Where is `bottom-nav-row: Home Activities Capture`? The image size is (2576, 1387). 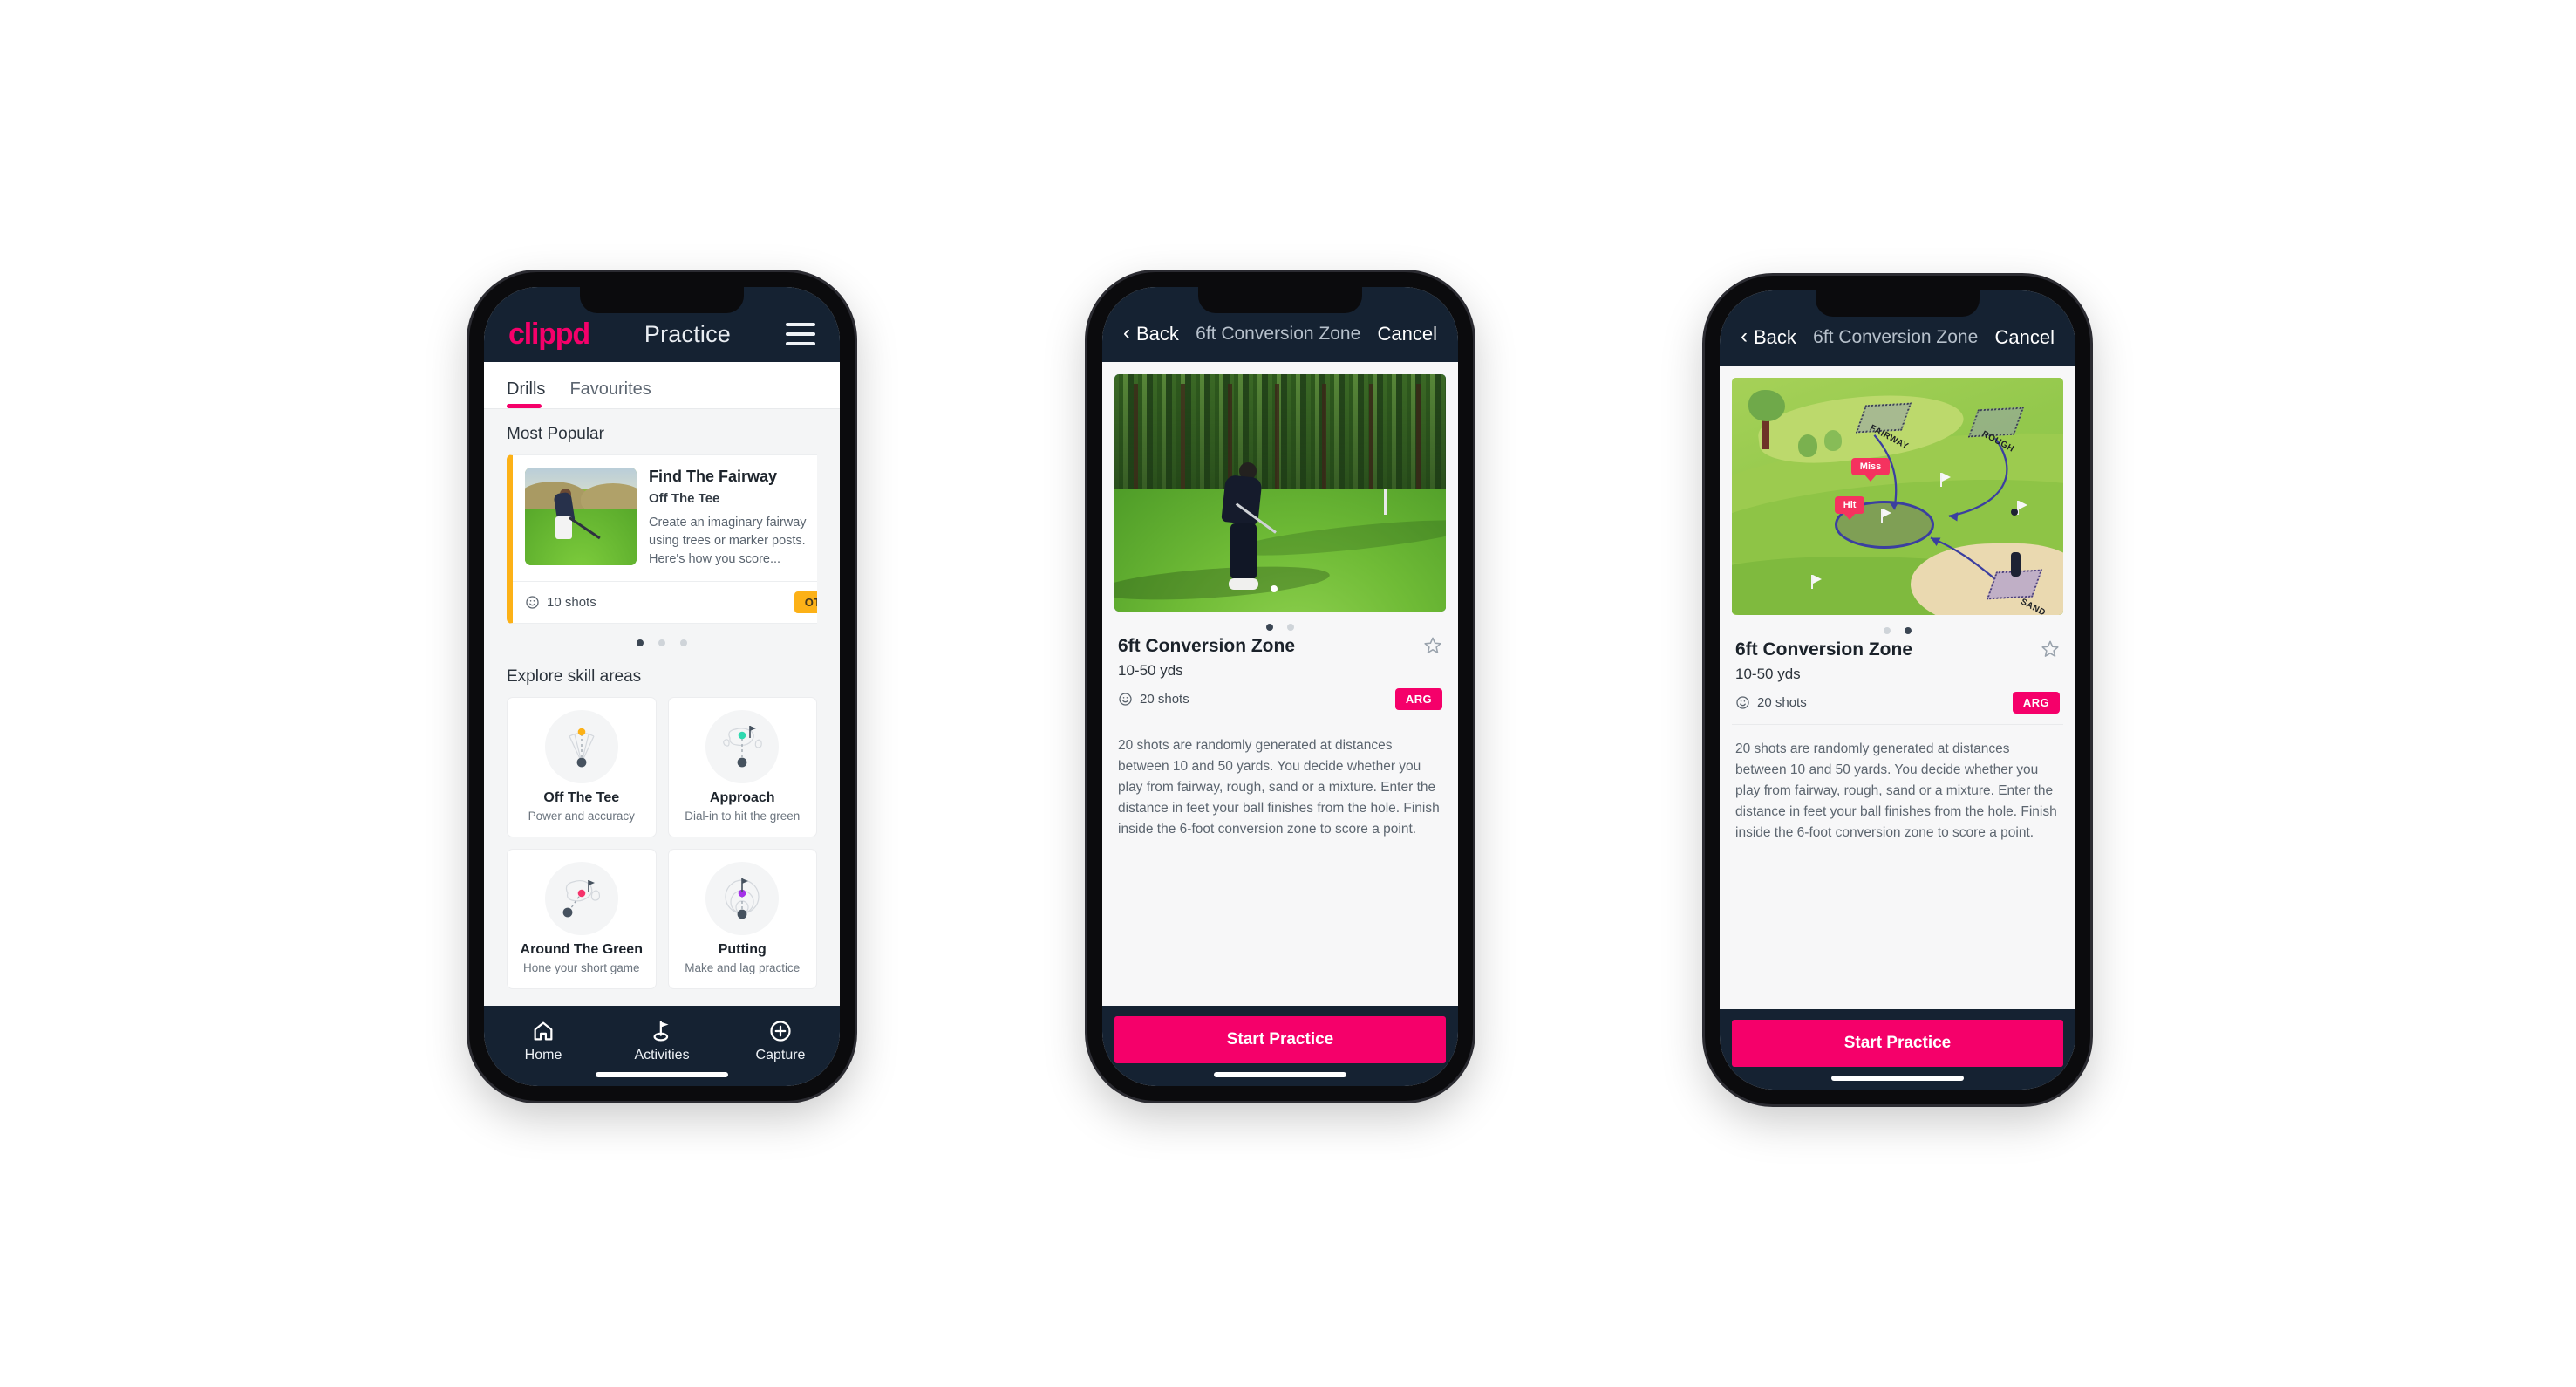 bottom-nav-row: Home Activities Capture is located at coordinates (662, 1041).